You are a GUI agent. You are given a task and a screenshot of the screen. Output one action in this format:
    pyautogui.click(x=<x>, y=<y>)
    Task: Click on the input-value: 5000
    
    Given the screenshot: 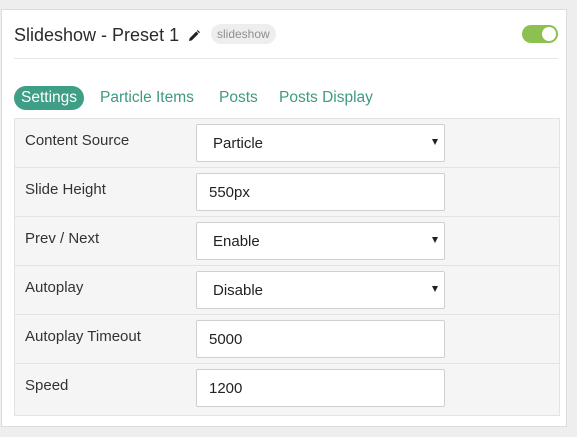 What is the action you would take?
    pyautogui.click(x=226, y=339)
    